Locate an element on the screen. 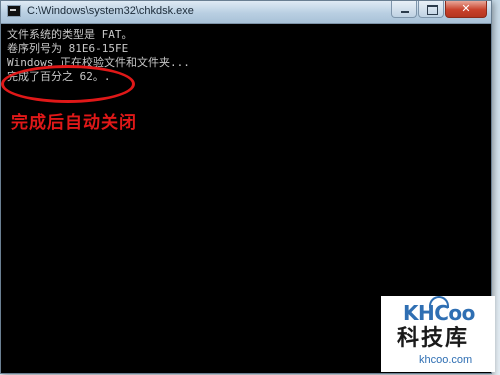 This screenshot has width=500, height=375. progress-highlight-ellipse is located at coordinates (68, 84).